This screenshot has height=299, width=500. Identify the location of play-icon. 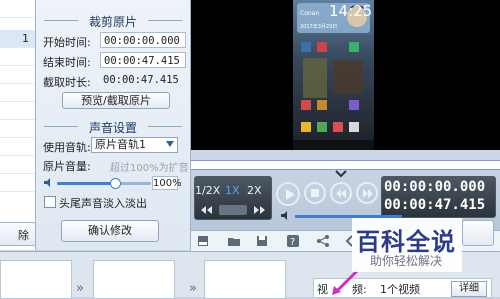
(290, 194).